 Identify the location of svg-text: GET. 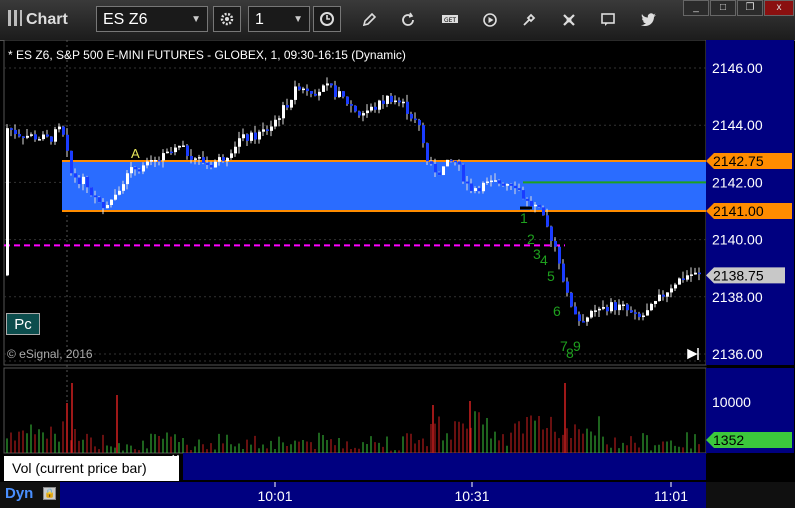
(450, 20).